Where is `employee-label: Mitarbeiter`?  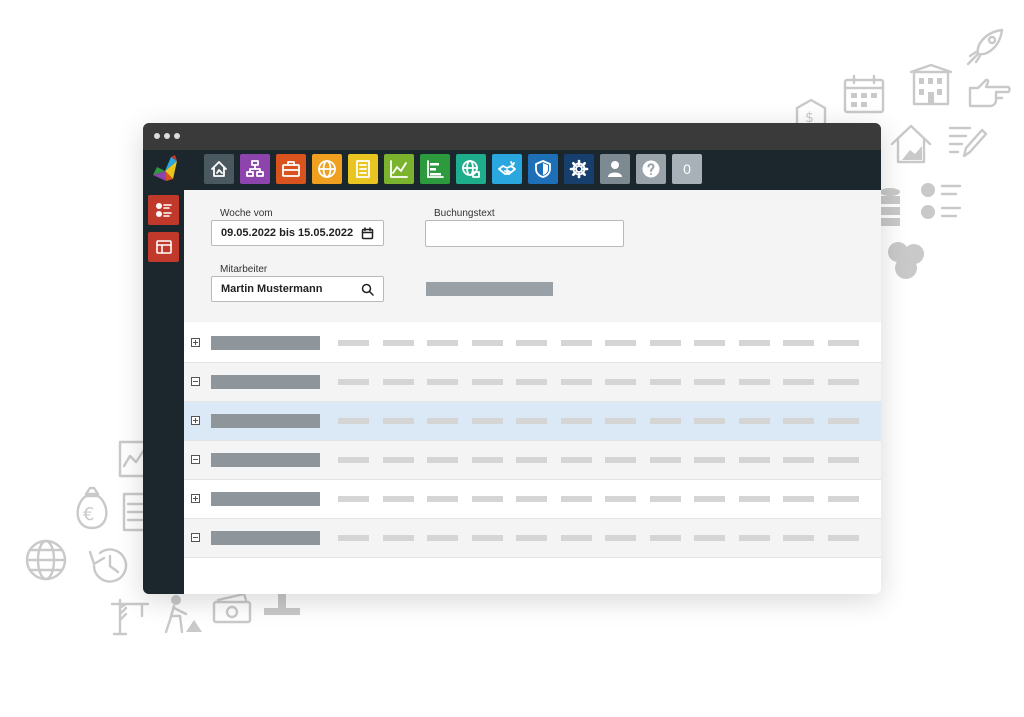 employee-label: Mitarbeiter is located at coordinates (244, 269).